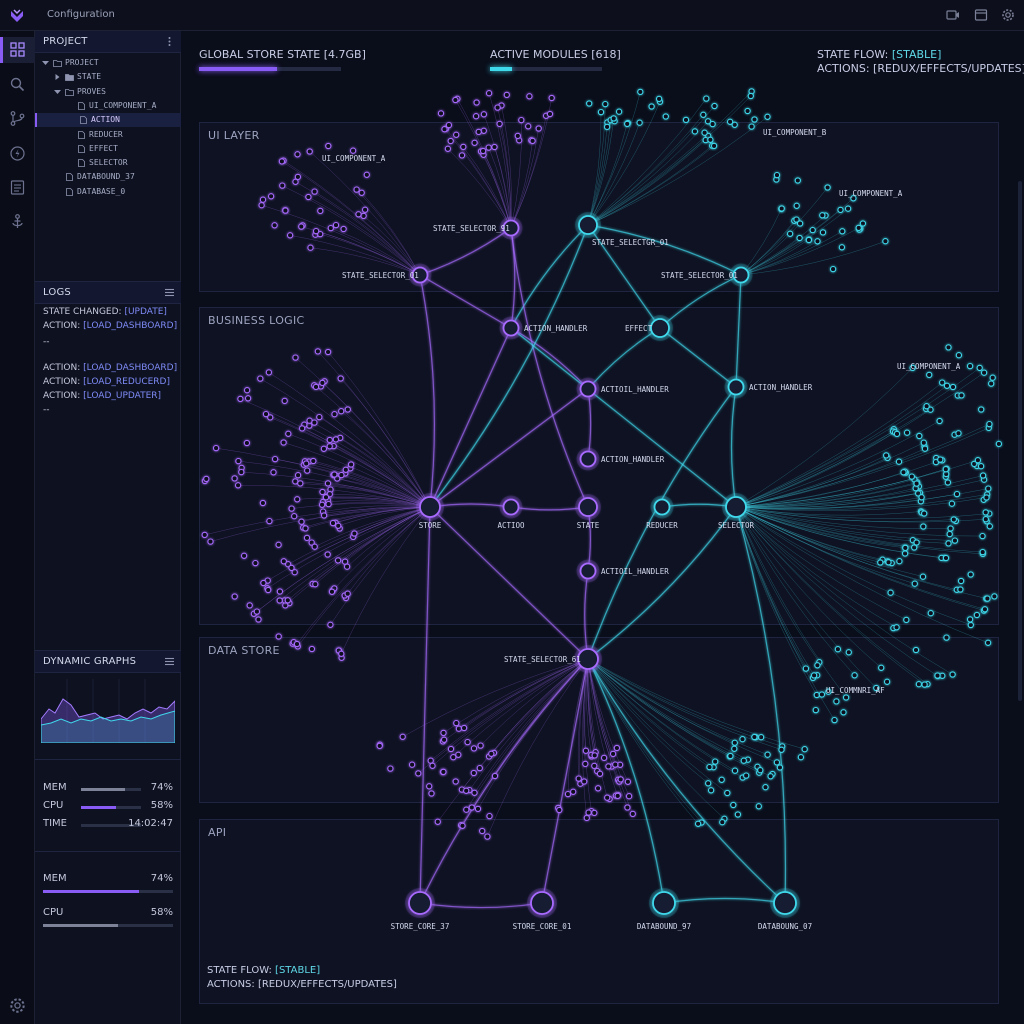 This screenshot has height=1024, width=1024. Describe the element at coordinates (511, 507) in the screenshot. I see `graph-node-actioo` at that location.